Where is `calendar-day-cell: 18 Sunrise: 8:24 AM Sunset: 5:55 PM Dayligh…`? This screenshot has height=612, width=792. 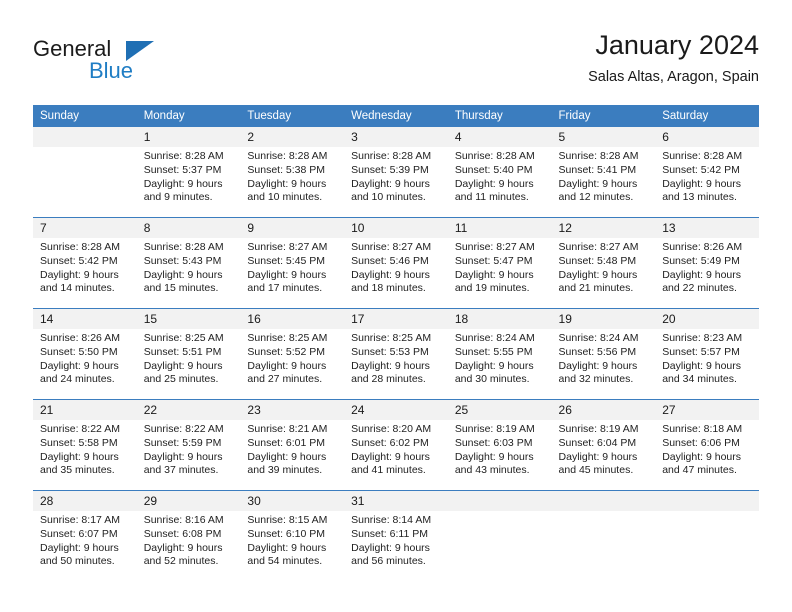 calendar-day-cell: 18 Sunrise: 8:24 AM Sunset: 5:55 PM Dayligh… is located at coordinates (499, 354).